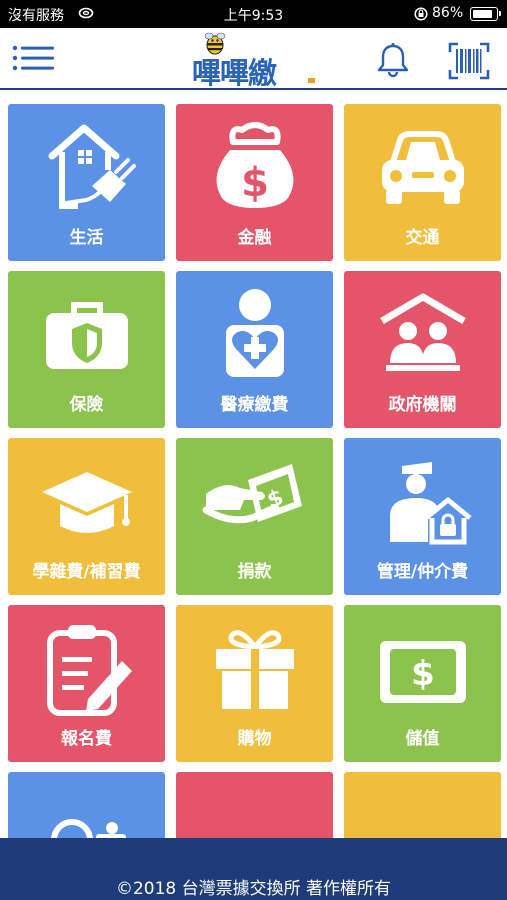 This screenshot has height=900, width=507. I want to click on tile-label: 學雜費/補習費, so click(86, 572).